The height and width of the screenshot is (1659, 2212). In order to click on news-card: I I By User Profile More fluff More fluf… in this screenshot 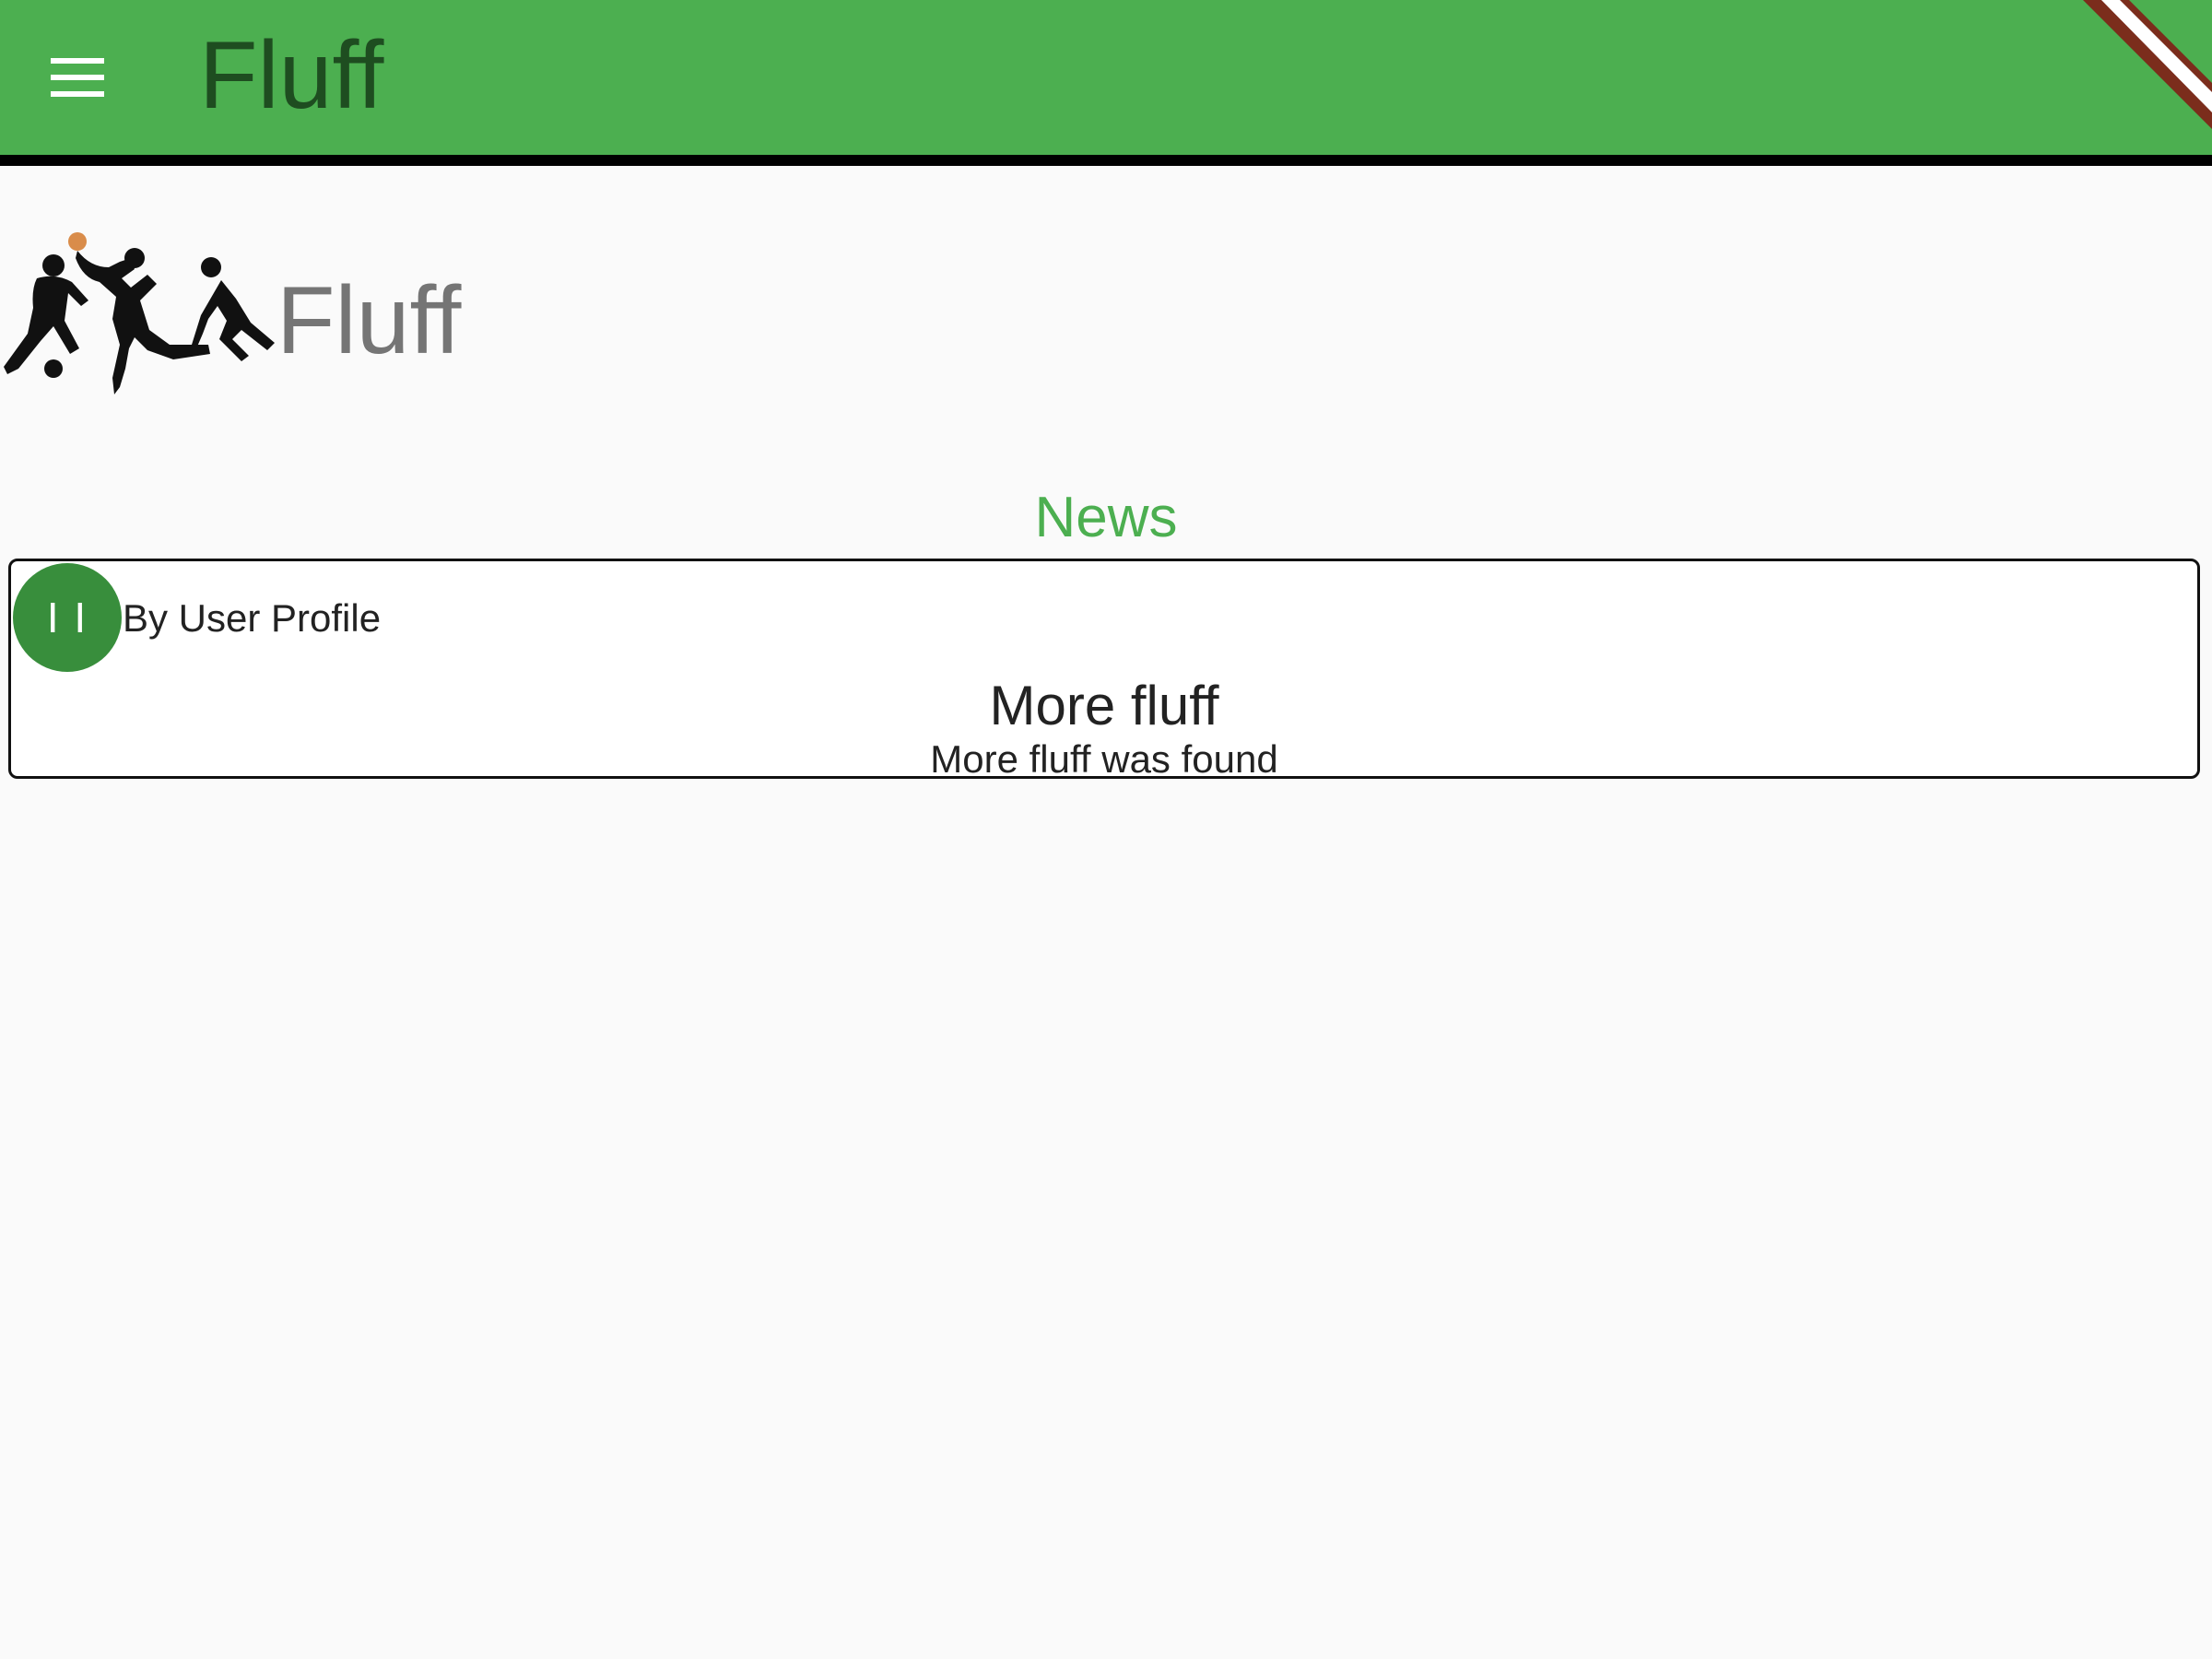, I will do `click(1104, 670)`.